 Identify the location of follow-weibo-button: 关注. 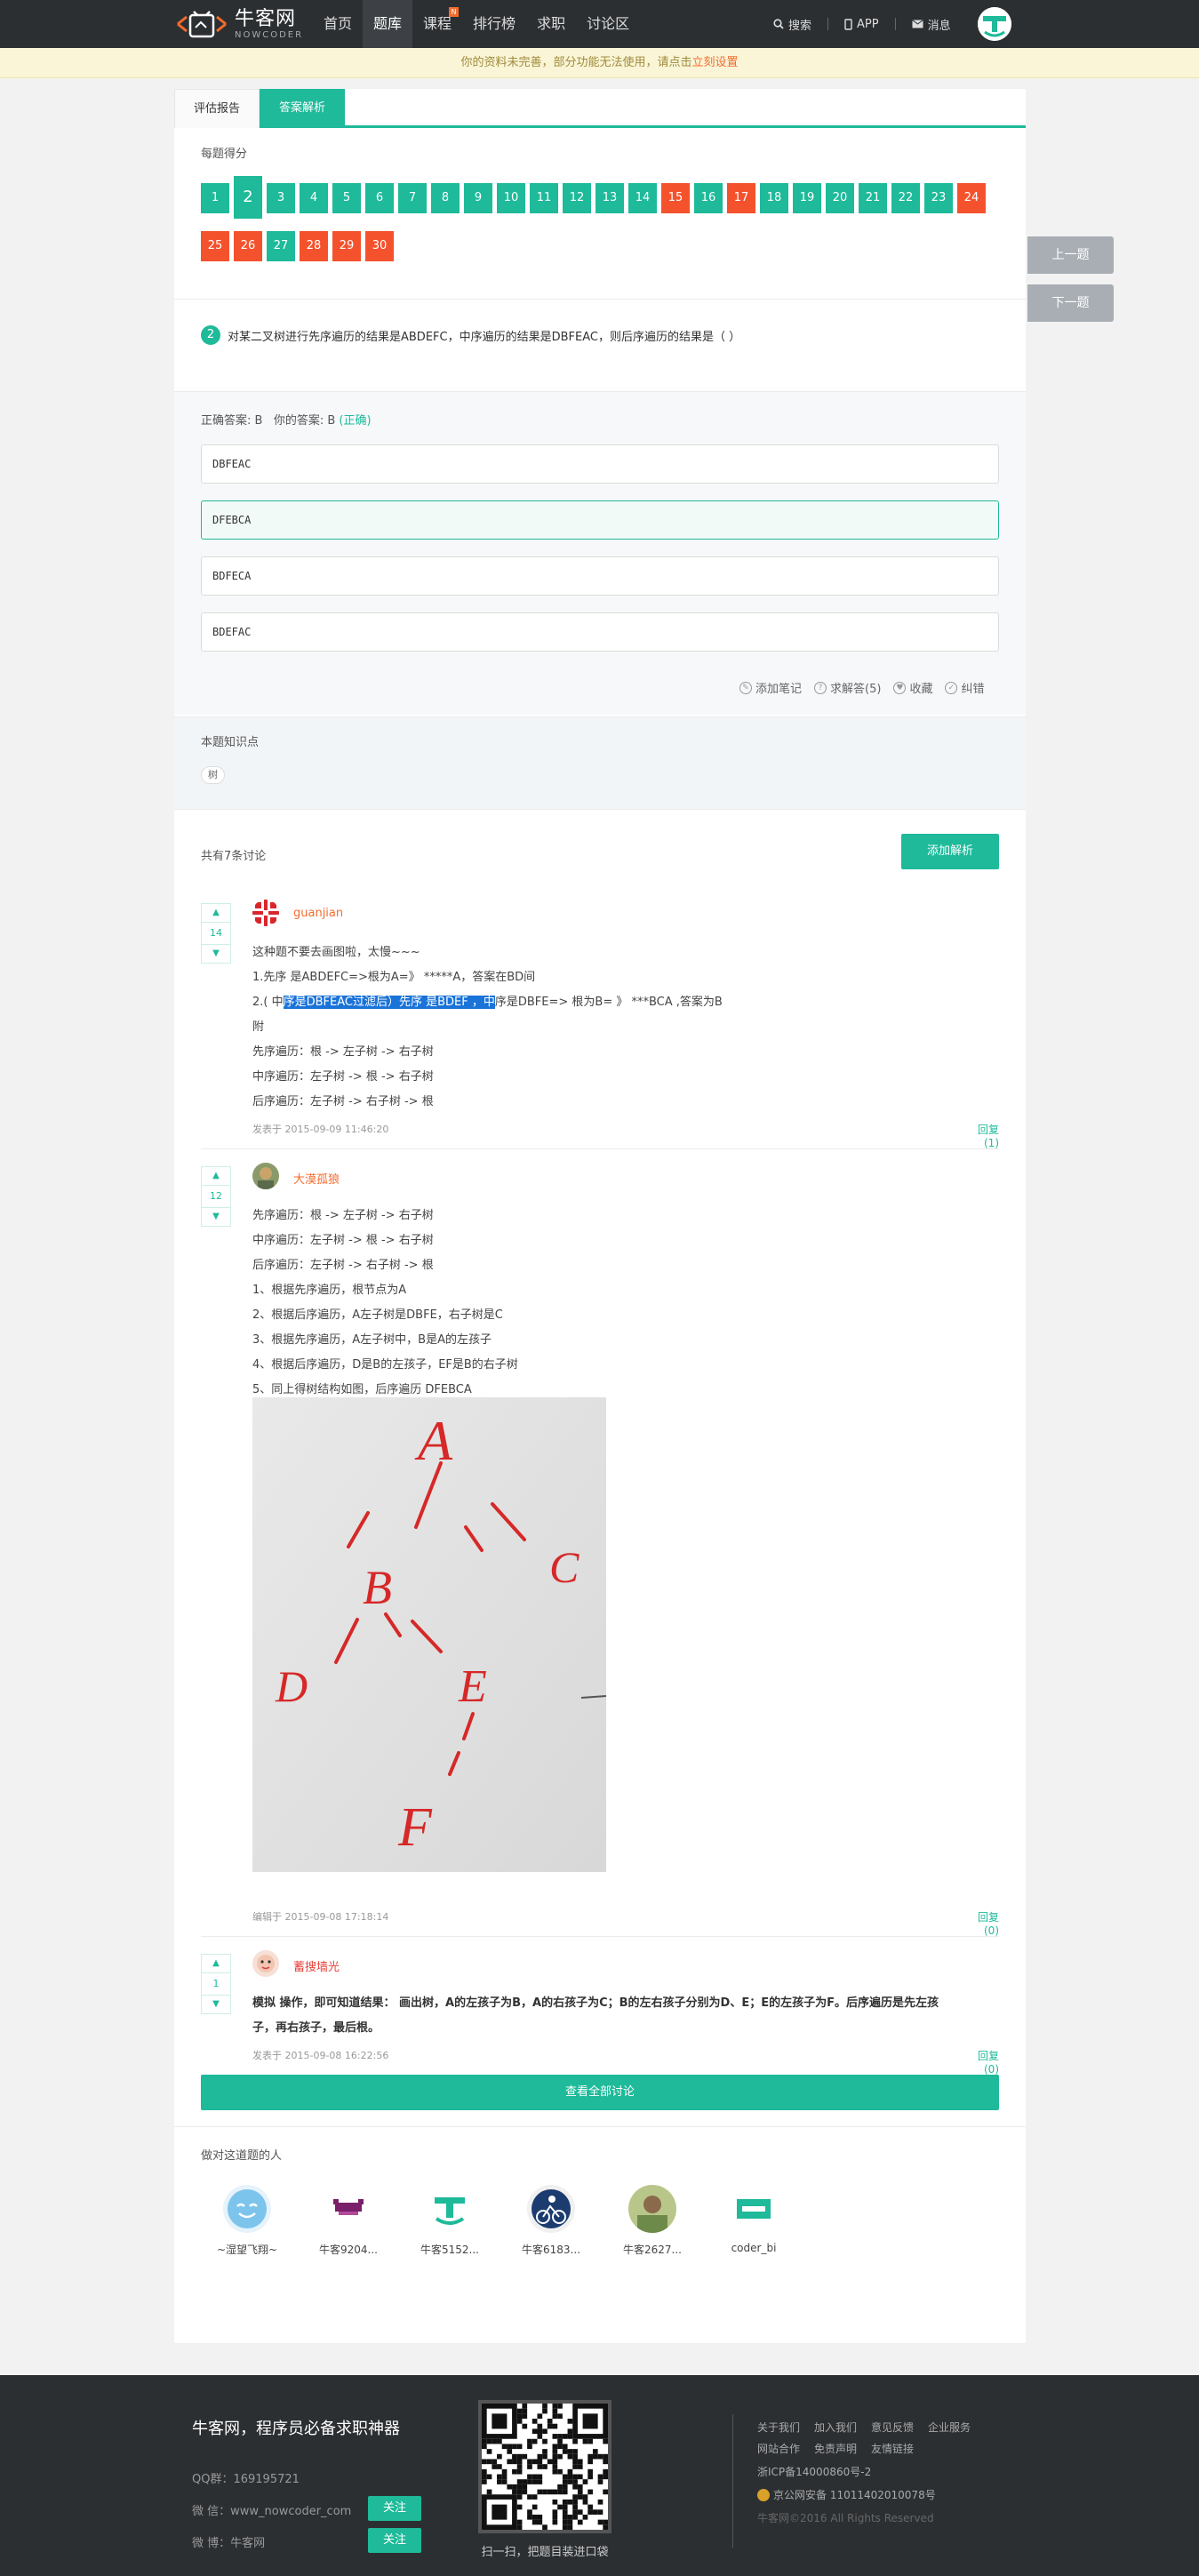
(394, 2540).